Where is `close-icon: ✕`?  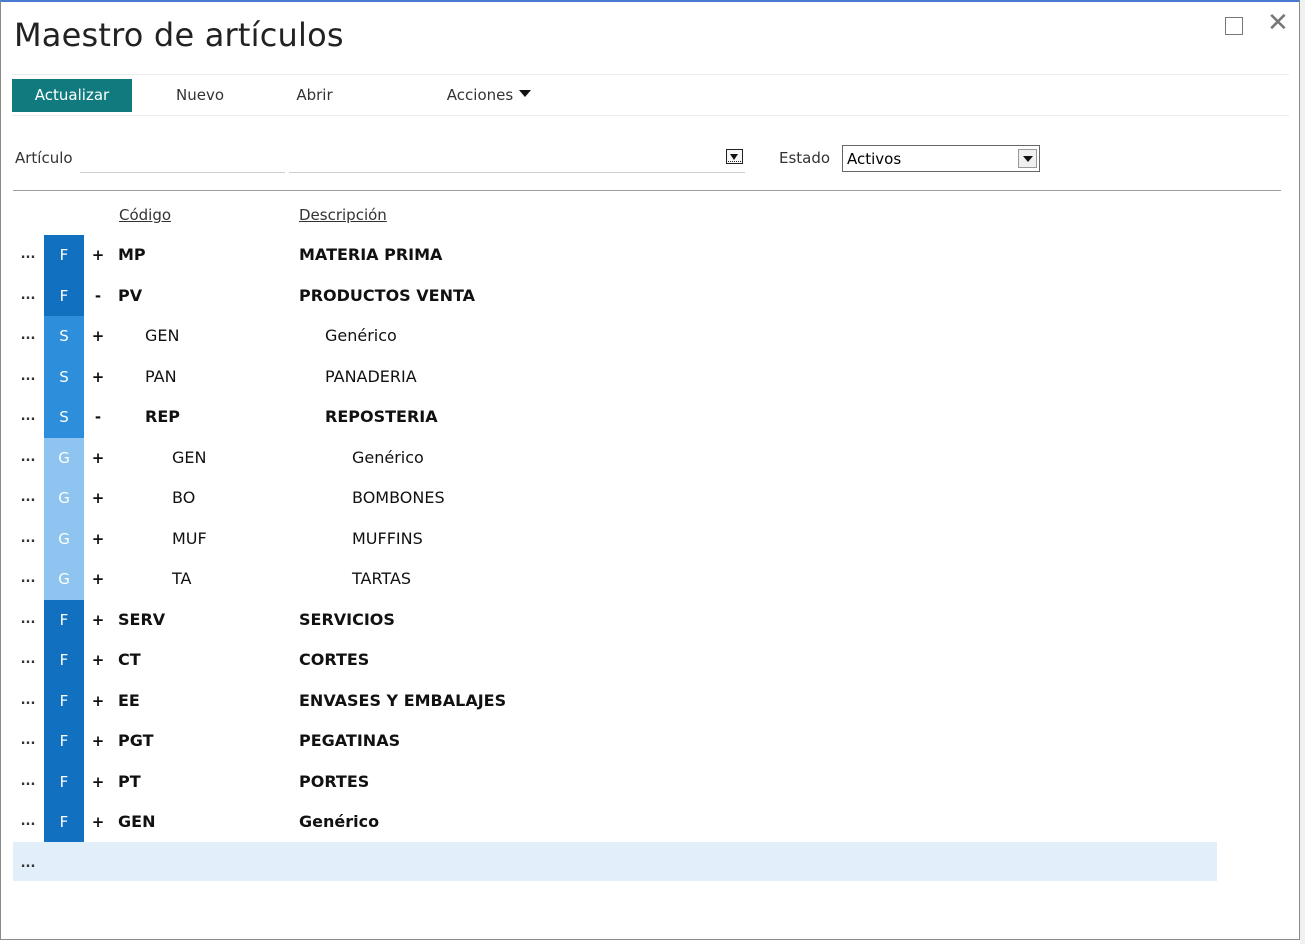
close-icon: ✕ is located at coordinates (1278, 23).